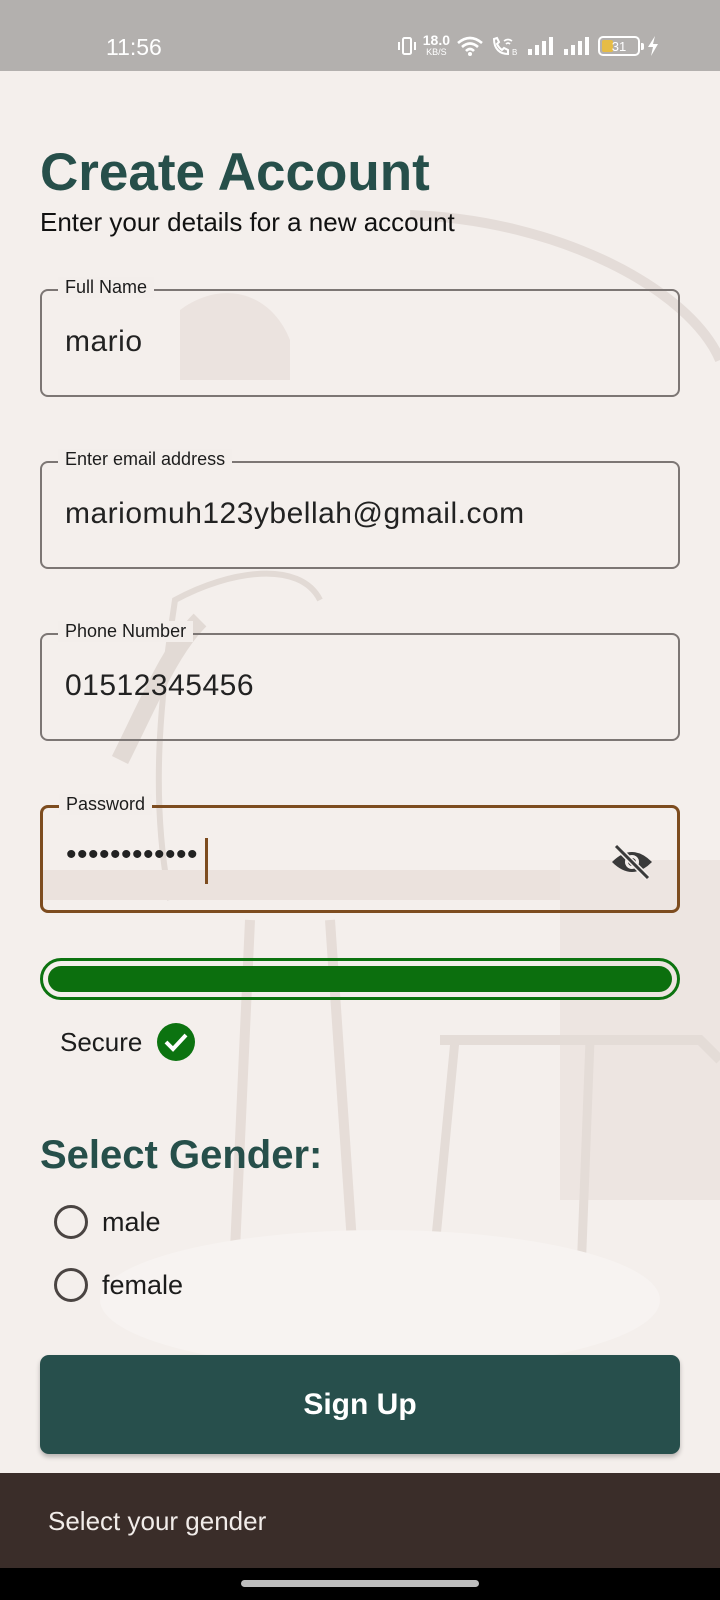  Describe the element at coordinates (360, 681) in the screenshot. I see `phone-field: Phone Number 01512345456` at that location.